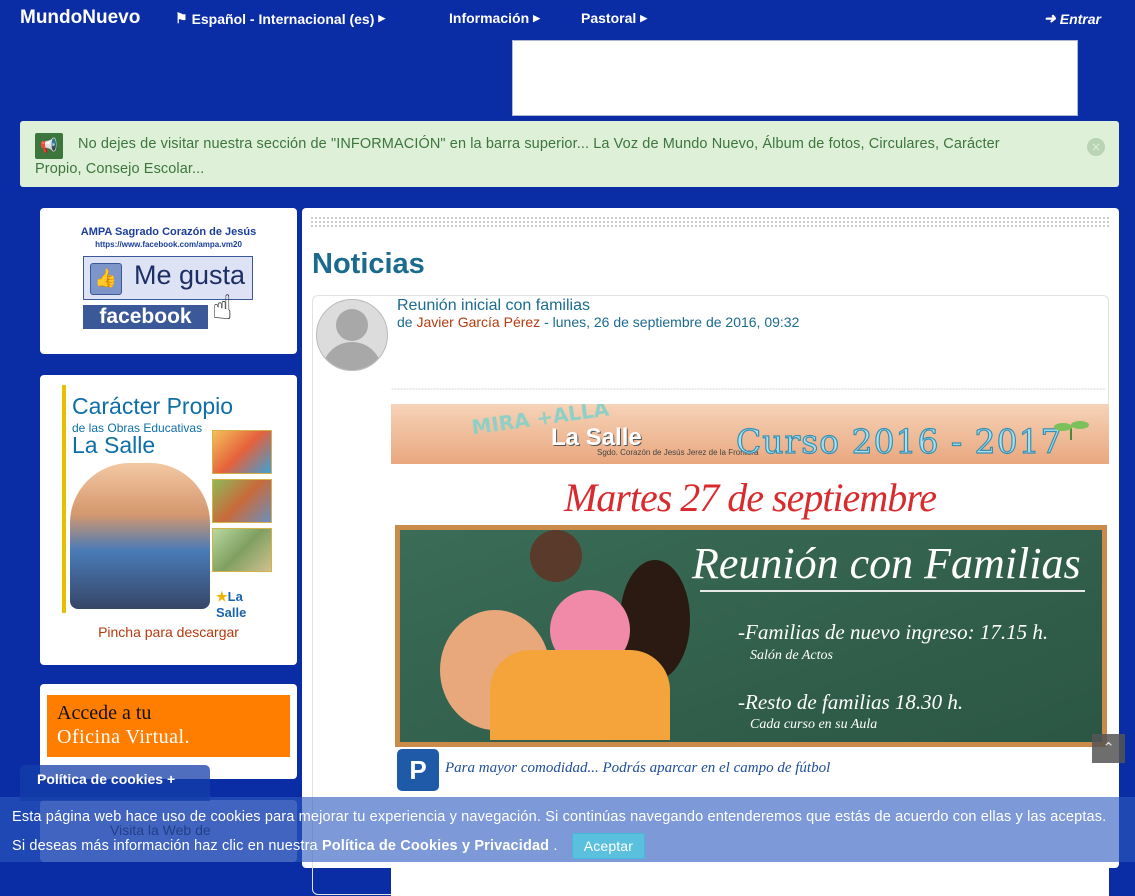  Describe the element at coordinates (435, 846) in the screenshot. I see `cookie-policy-link: Política de Cookies y Privacidad` at that location.